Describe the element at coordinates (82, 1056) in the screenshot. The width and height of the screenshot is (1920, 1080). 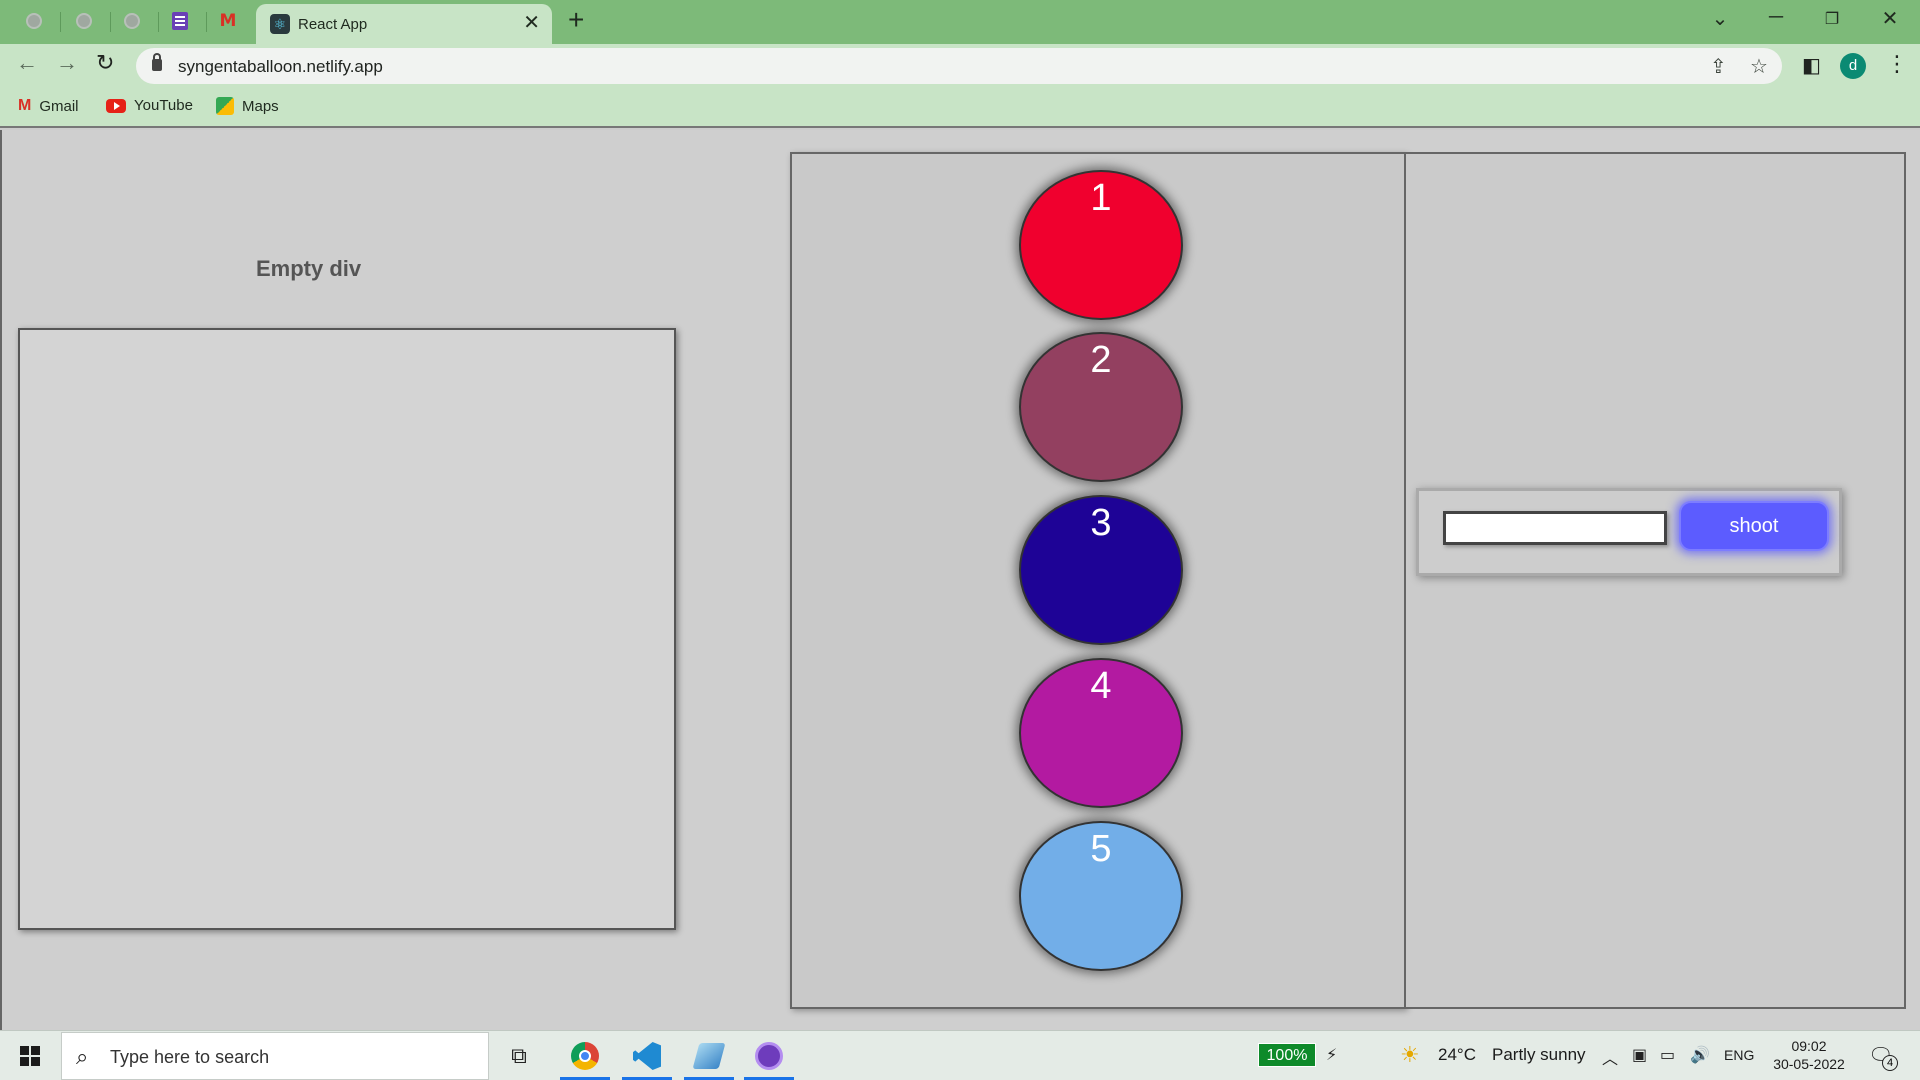
I see `search-icon: ⌕` at that location.